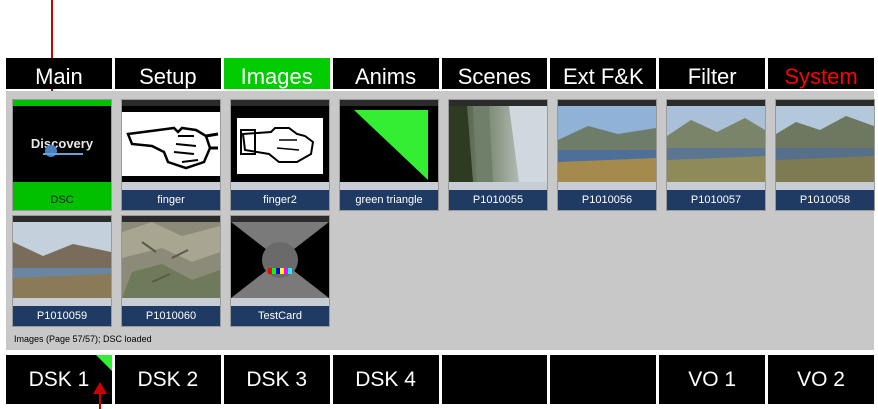 This screenshot has width=878, height=409. What do you see at coordinates (716, 200) in the screenshot?
I see `thumb-label: P1010057` at bounding box center [716, 200].